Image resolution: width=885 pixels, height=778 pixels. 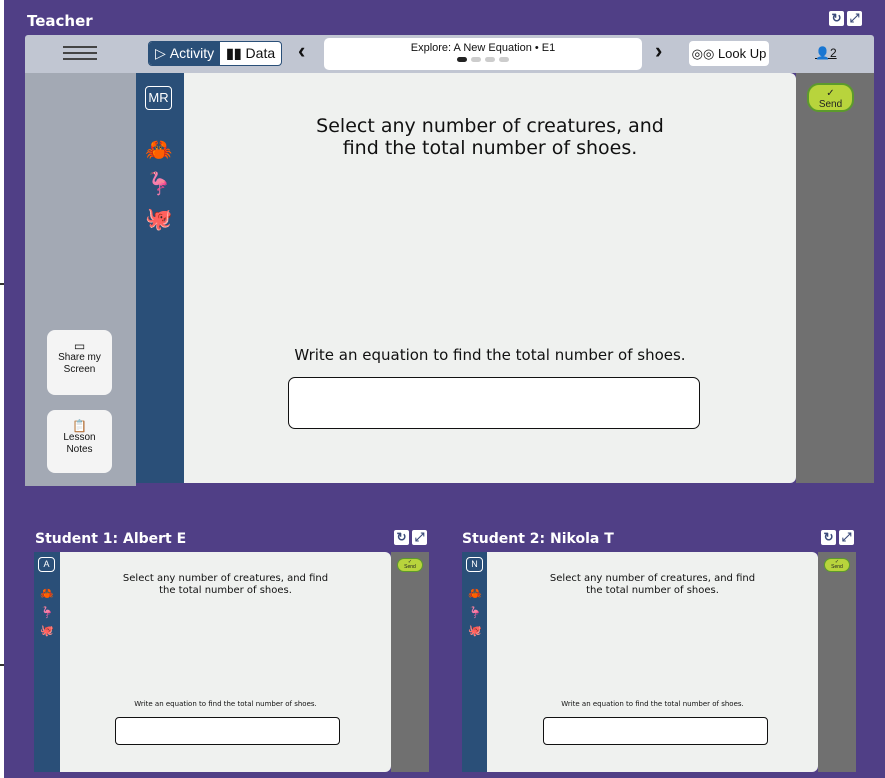 I want to click on teacher-title: Teacher, so click(x=60, y=21).